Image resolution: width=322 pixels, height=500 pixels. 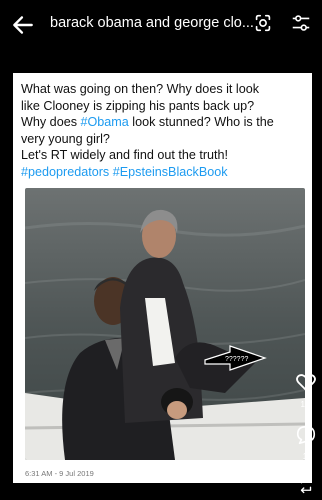 What do you see at coordinates (301, 23) in the screenshot?
I see `sliders-icon` at bounding box center [301, 23].